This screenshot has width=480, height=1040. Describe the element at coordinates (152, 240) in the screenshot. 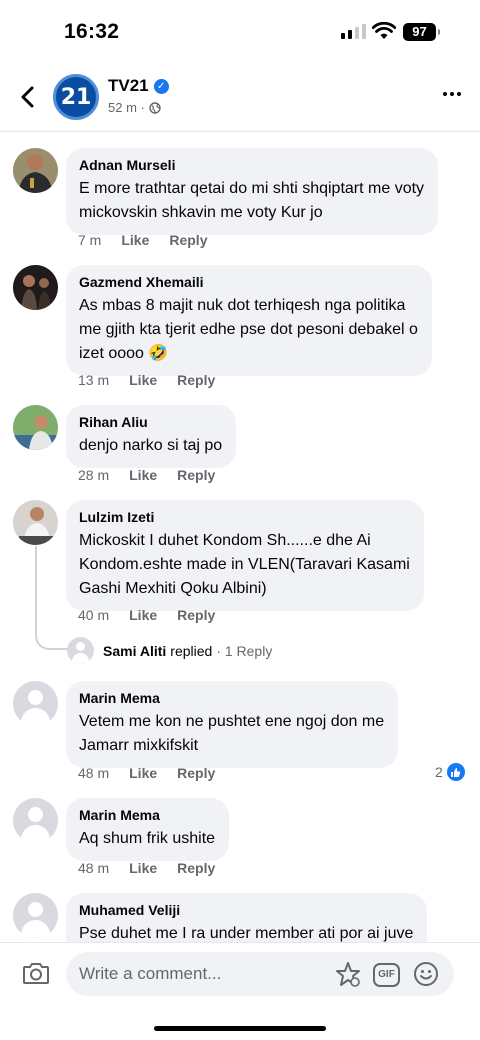

I see `comment-actions: 7 m Like Reply` at that location.